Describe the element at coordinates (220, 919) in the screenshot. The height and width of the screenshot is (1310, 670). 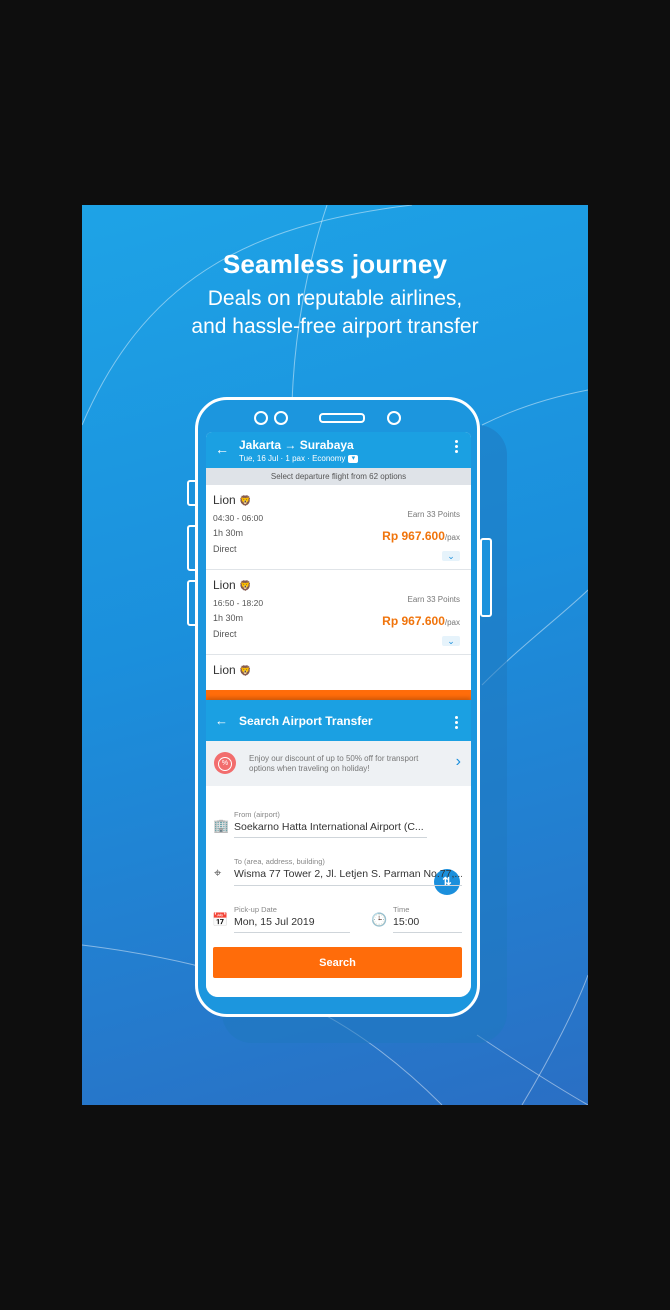
I see `calendar-icon: 📅` at that location.